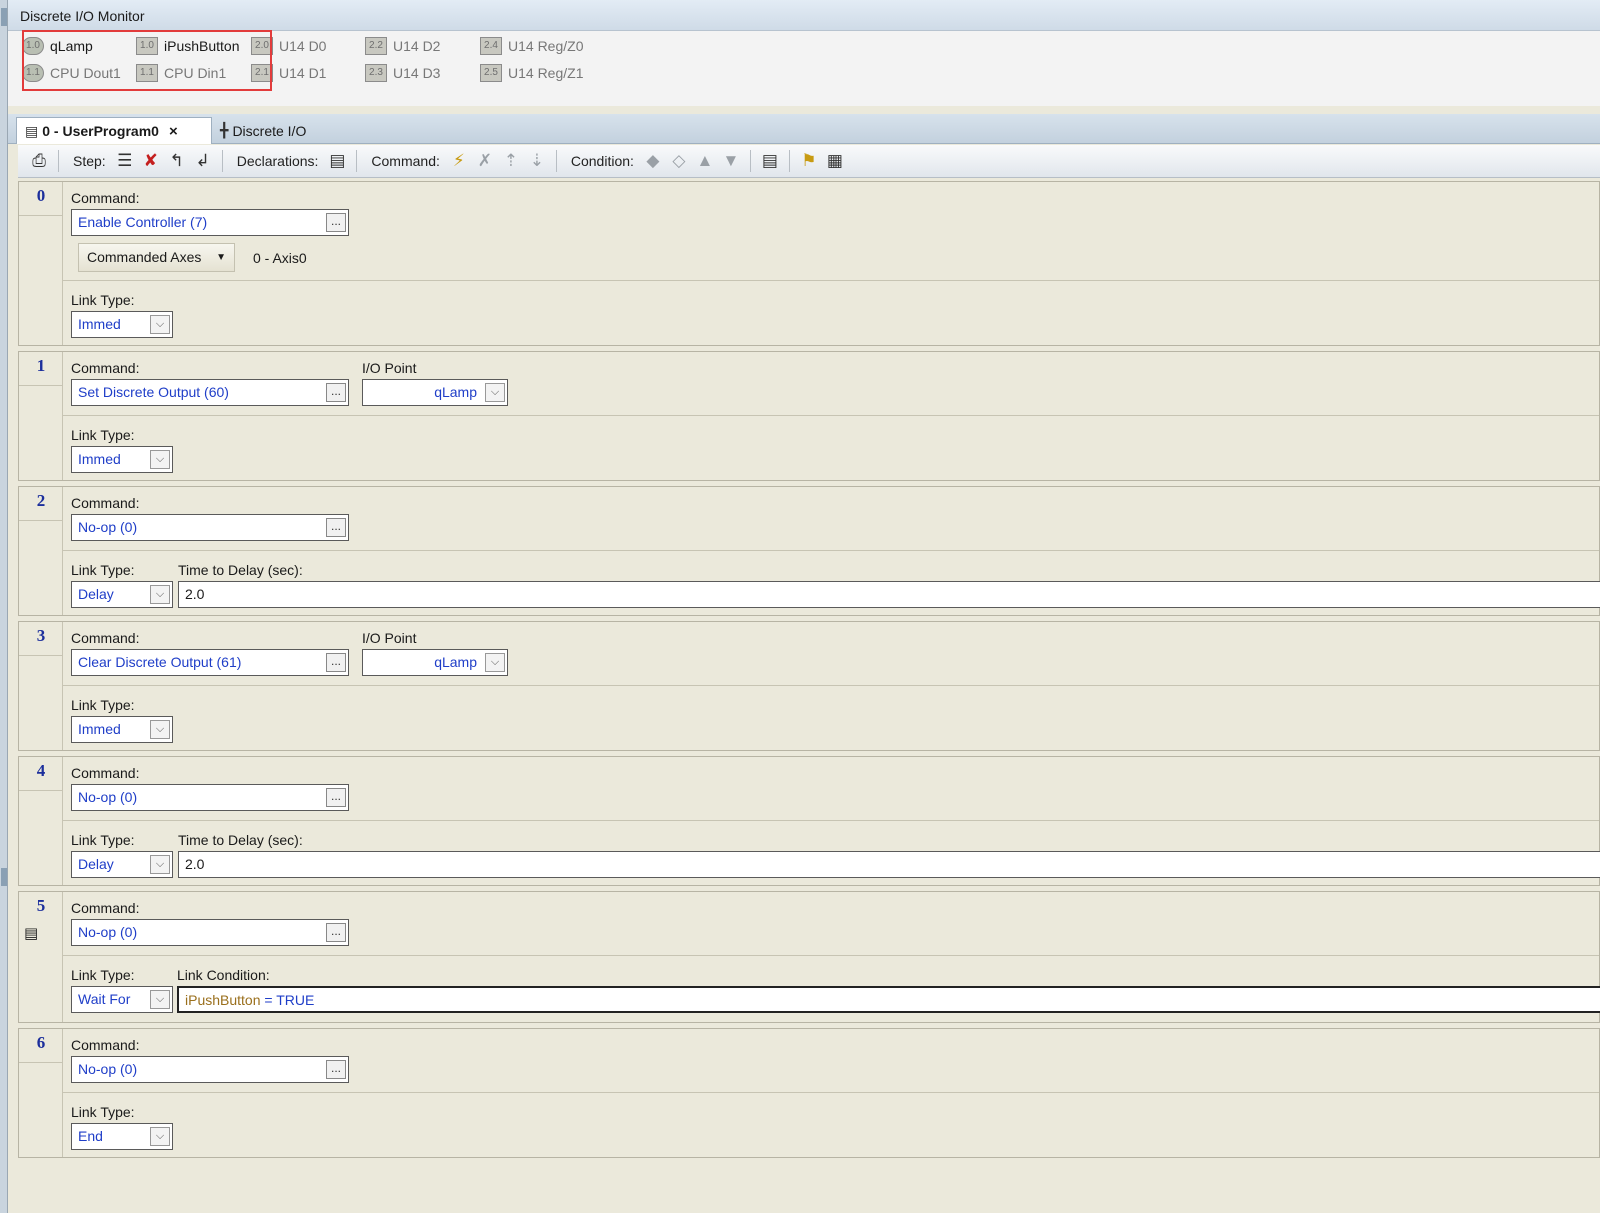 This screenshot has width=1600, height=1213. Describe the element at coordinates (417, 46) in the screenshot. I see `io-point-label: U14 D2` at that location.